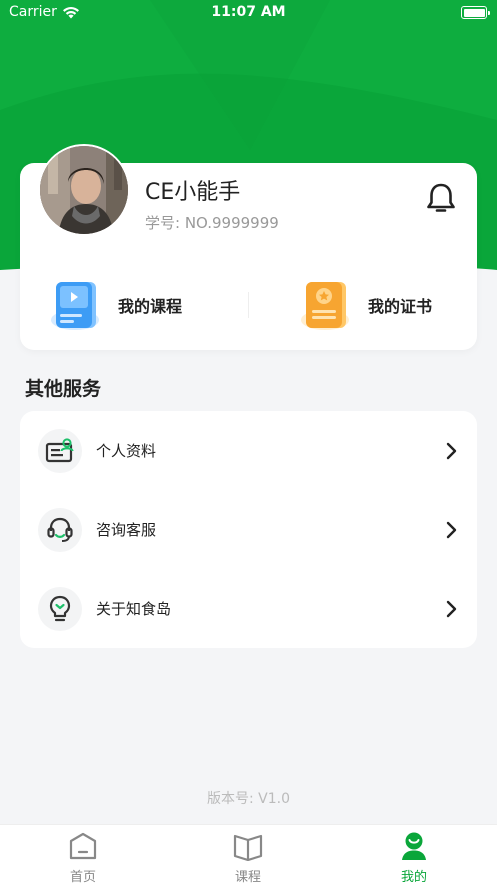 The width and height of the screenshot is (497, 883). What do you see at coordinates (400, 306) in the screenshot?
I see `my-certificates-label: 我的证书` at bounding box center [400, 306].